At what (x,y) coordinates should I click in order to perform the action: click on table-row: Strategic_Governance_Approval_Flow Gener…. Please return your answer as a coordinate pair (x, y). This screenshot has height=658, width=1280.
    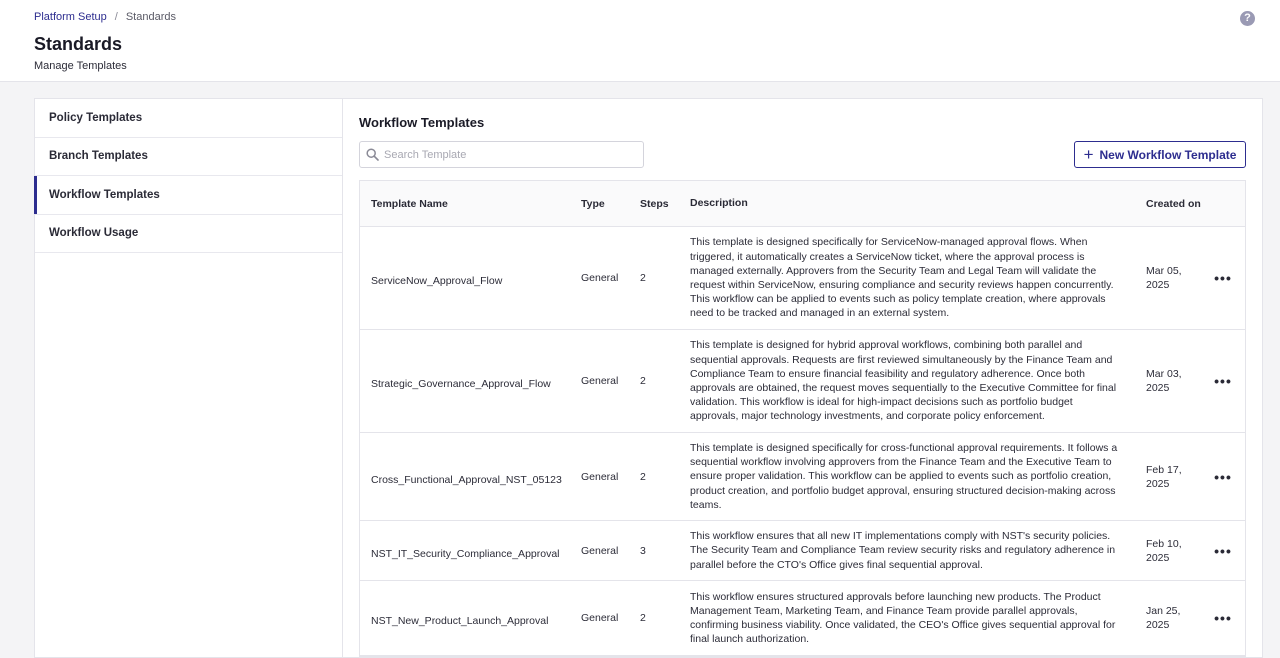
    Looking at the image, I should click on (802, 381).